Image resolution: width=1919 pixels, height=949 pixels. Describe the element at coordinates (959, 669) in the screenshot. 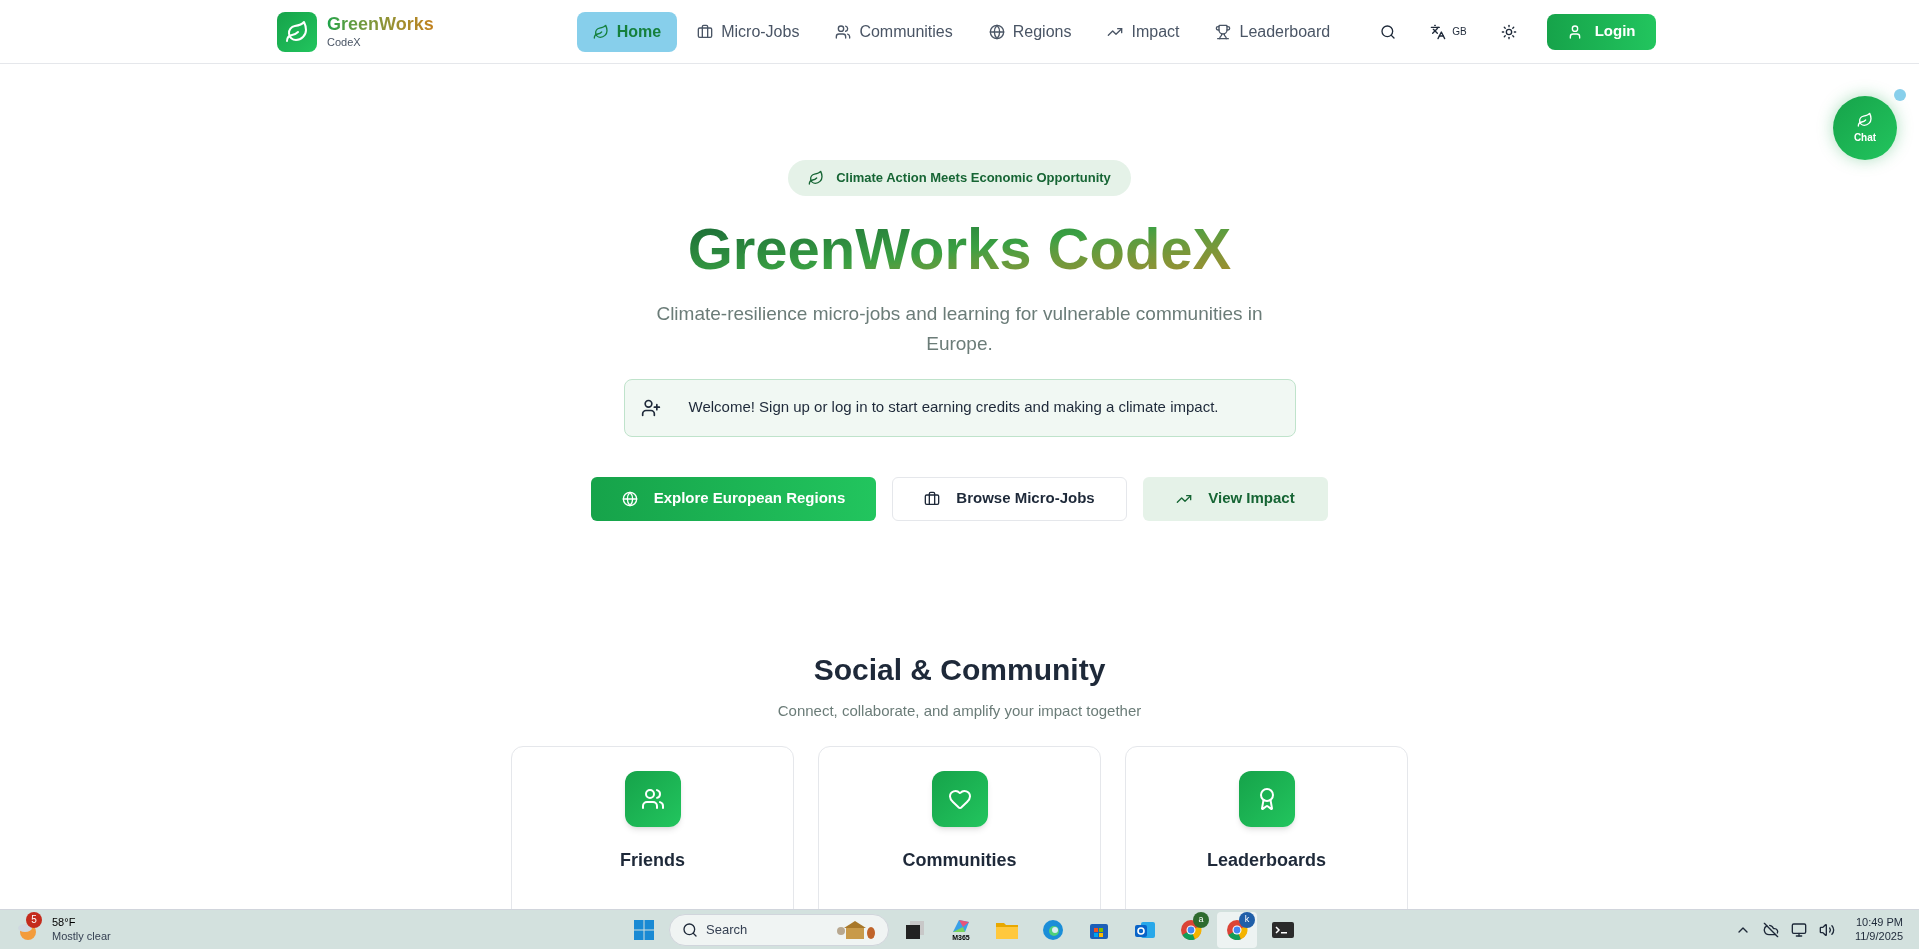

I see `section-title: Social & Community` at that location.